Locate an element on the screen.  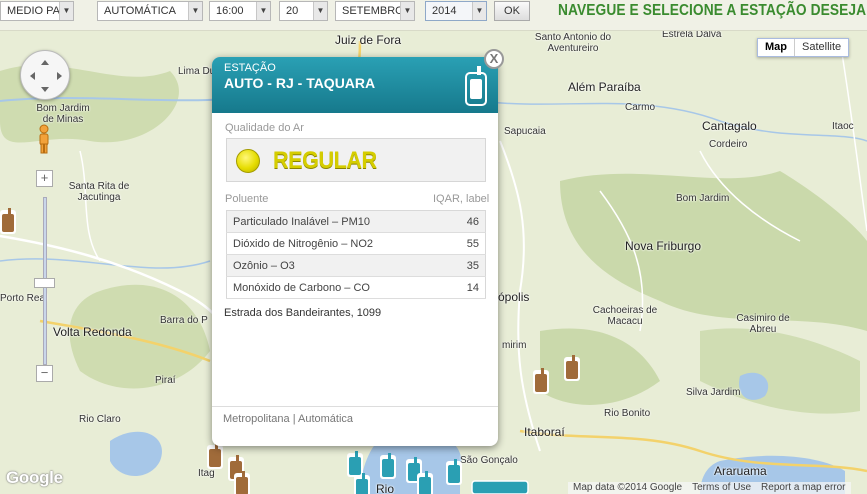
station-monitor-icon is located at coordinates (476, 86).